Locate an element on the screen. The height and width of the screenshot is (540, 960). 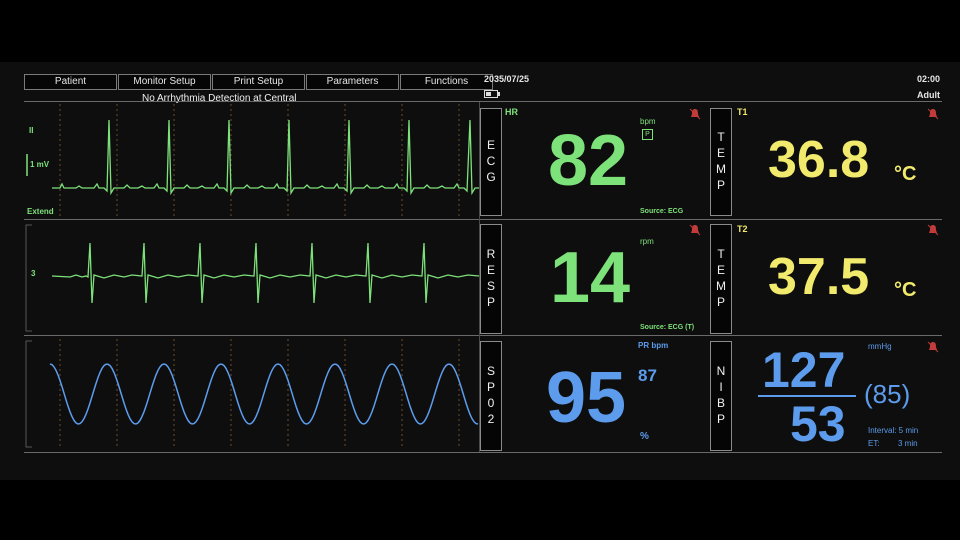
t2-unit: °C is located at coordinates (905, 290).